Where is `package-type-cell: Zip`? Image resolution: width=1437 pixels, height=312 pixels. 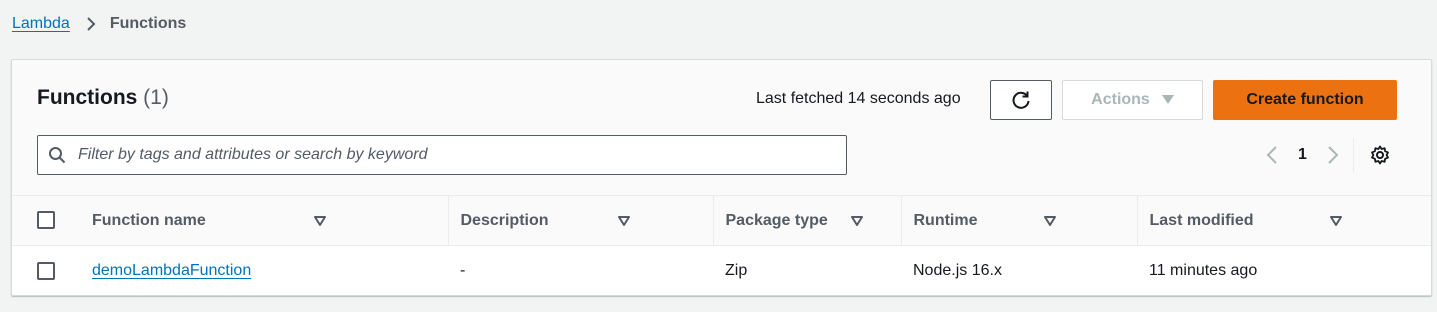 package-type-cell: Zip is located at coordinates (736, 270).